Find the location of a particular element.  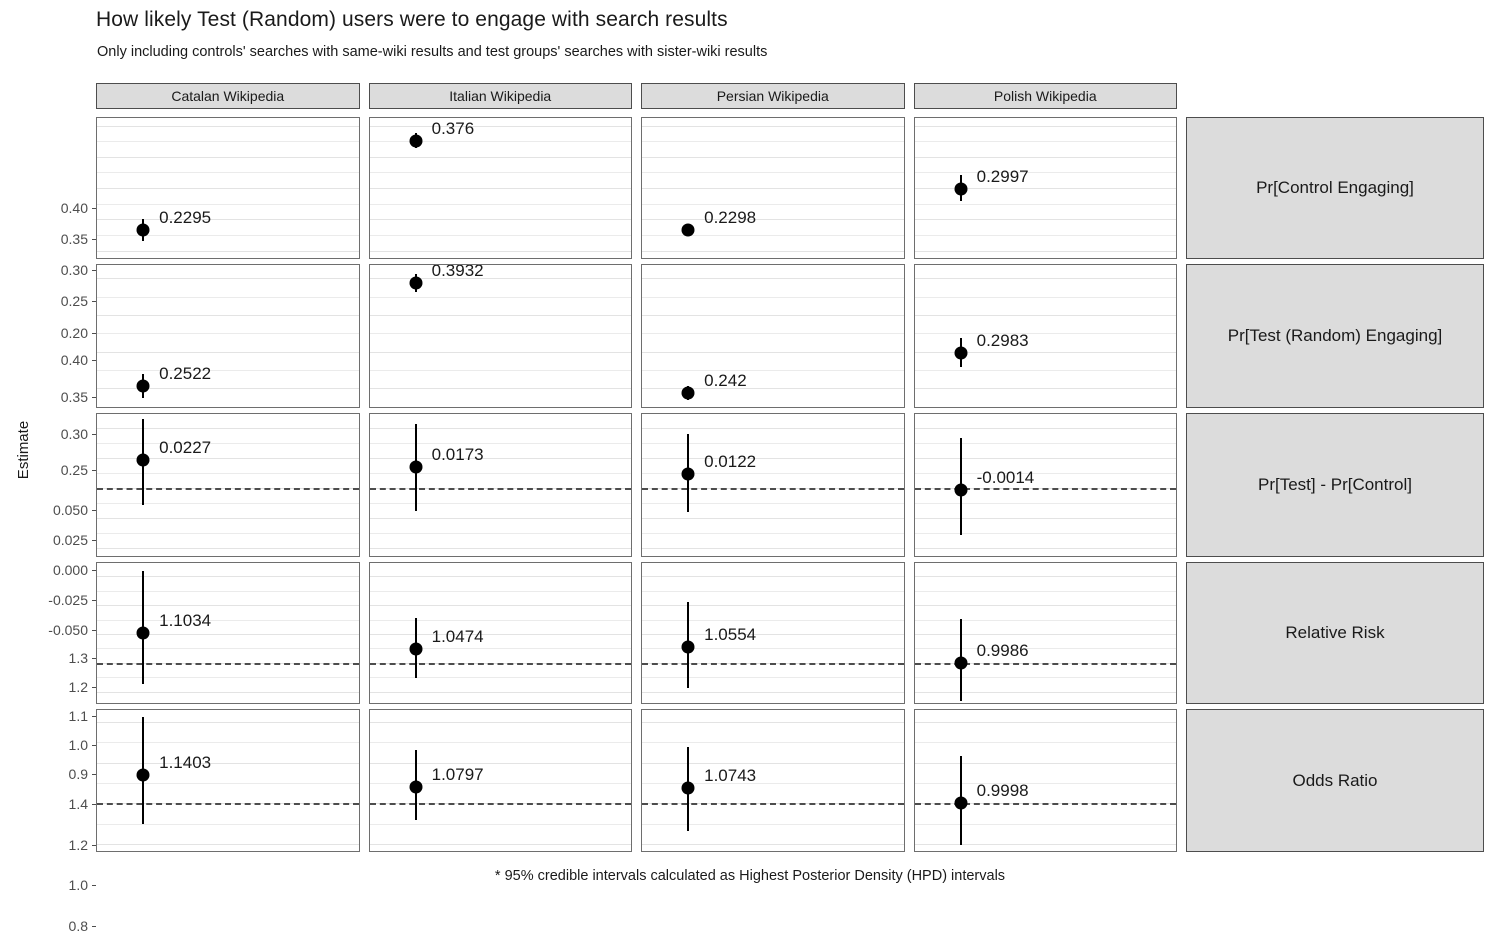

estimate-value-label: 0.2997 is located at coordinates (1002, 176).